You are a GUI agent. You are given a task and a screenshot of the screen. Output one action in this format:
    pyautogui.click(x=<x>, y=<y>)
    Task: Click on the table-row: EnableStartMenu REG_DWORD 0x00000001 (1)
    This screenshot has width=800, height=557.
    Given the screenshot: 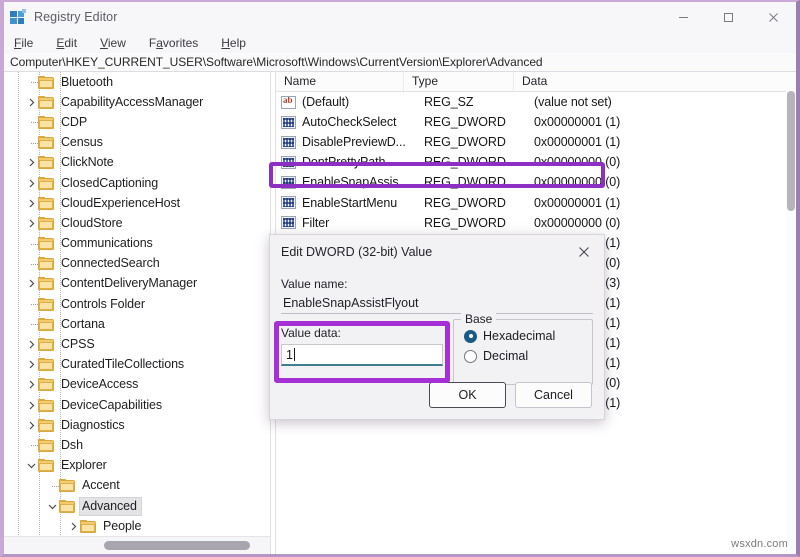 What is the action you would take?
    pyautogui.click(x=536, y=202)
    